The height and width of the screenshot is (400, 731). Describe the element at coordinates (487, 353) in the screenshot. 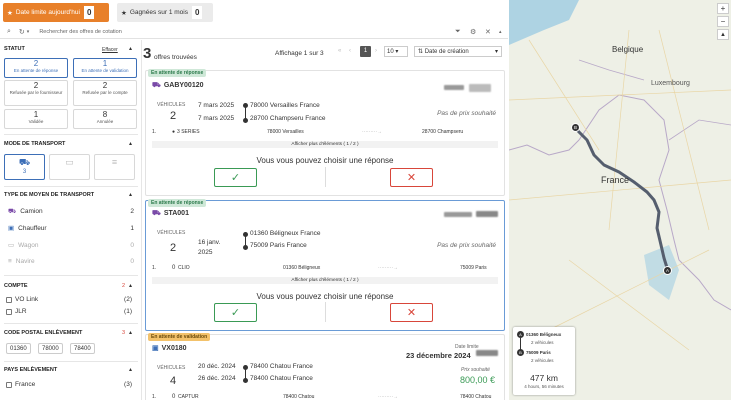

I see `client-logo` at that location.